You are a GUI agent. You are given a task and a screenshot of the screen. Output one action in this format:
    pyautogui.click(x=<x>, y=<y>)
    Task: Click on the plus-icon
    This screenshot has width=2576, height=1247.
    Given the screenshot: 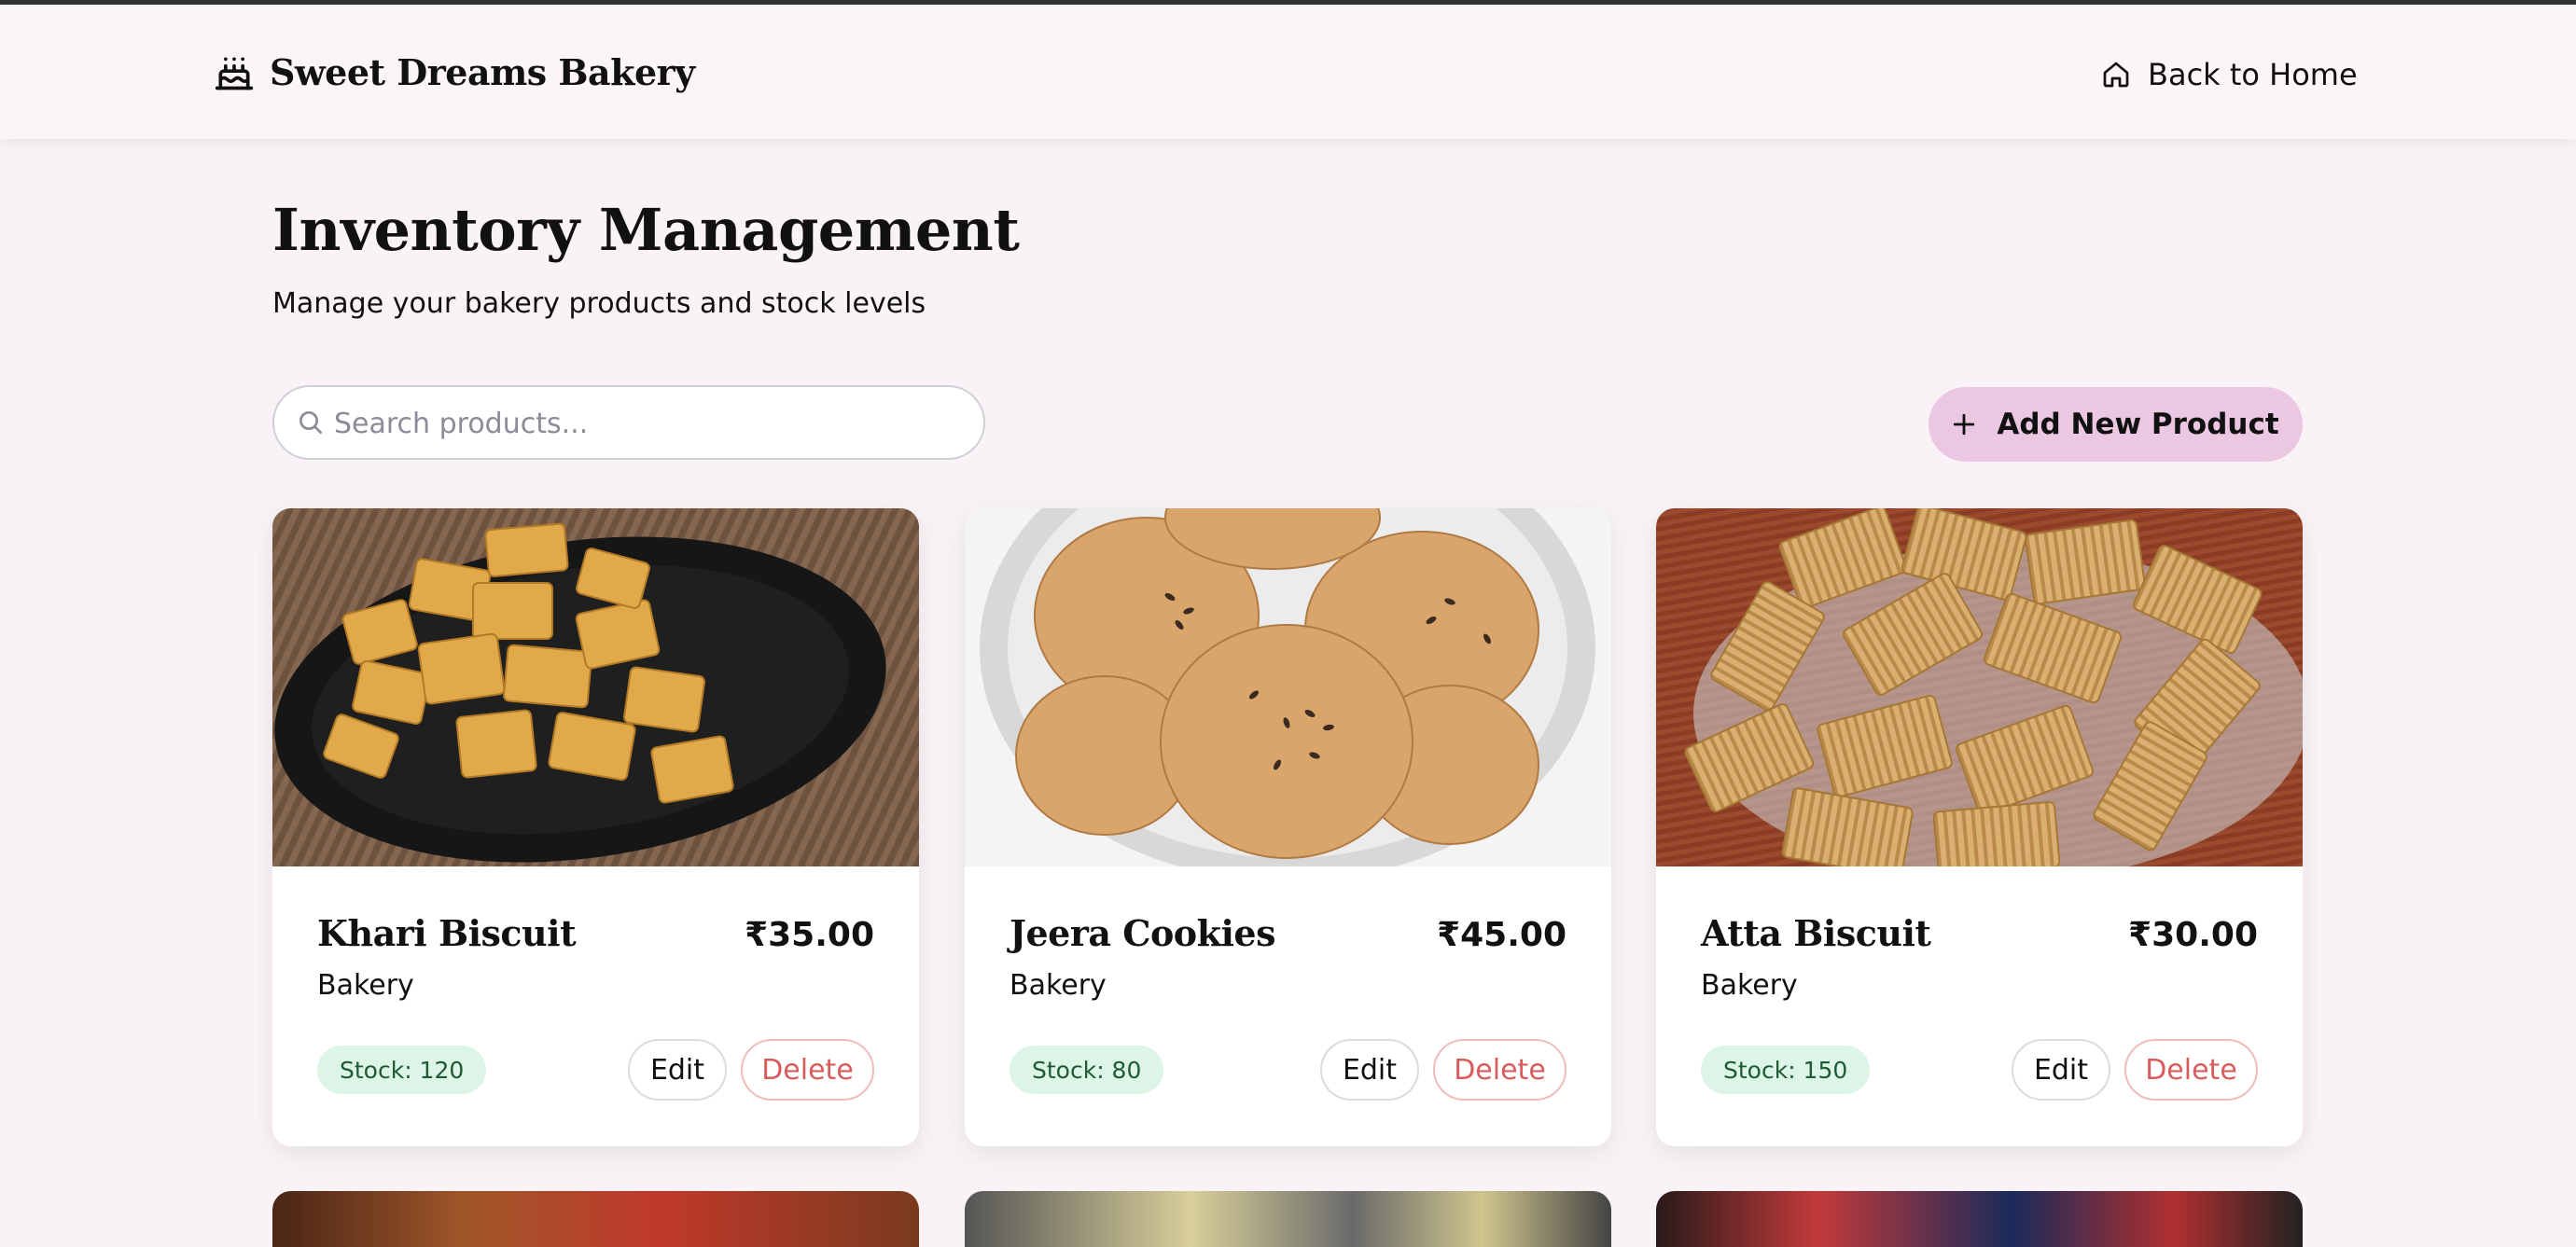 What is the action you would take?
    pyautogui.click(x=1964, y=424)
    